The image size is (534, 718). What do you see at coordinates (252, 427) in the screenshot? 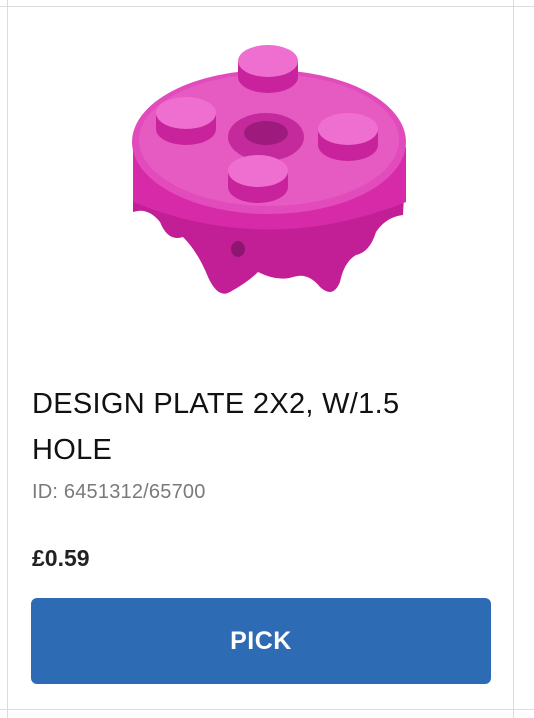
I see `product-name: DESIGN PLATE 2X2, W/1.5 HOLE` at bounding box center [252, 427].